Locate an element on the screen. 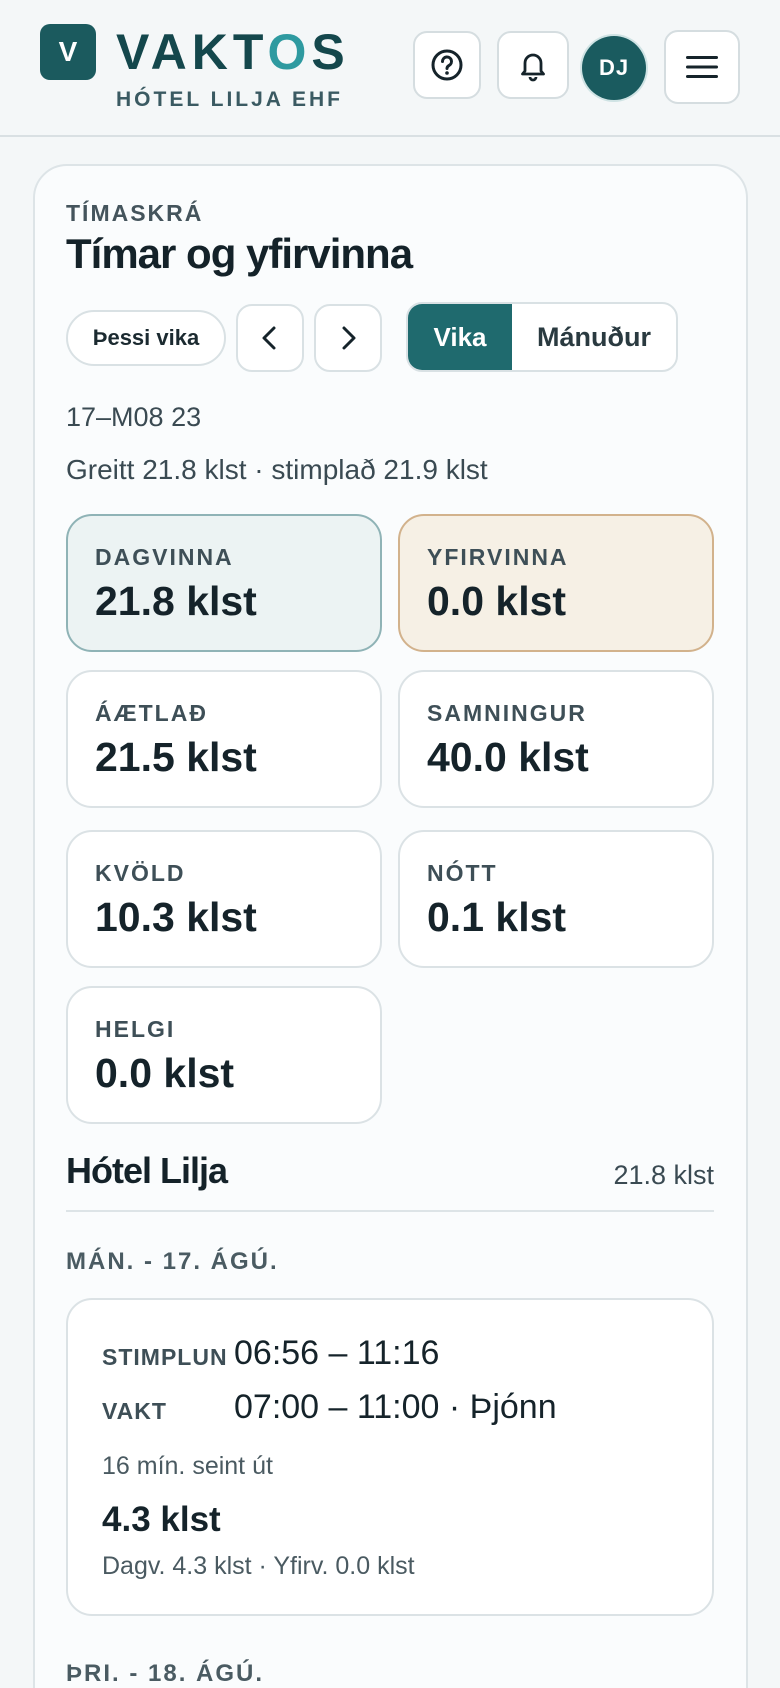 This screenshot has width=780, height=1688. shift-key: VAKT is located at coordinates (134, 1411).